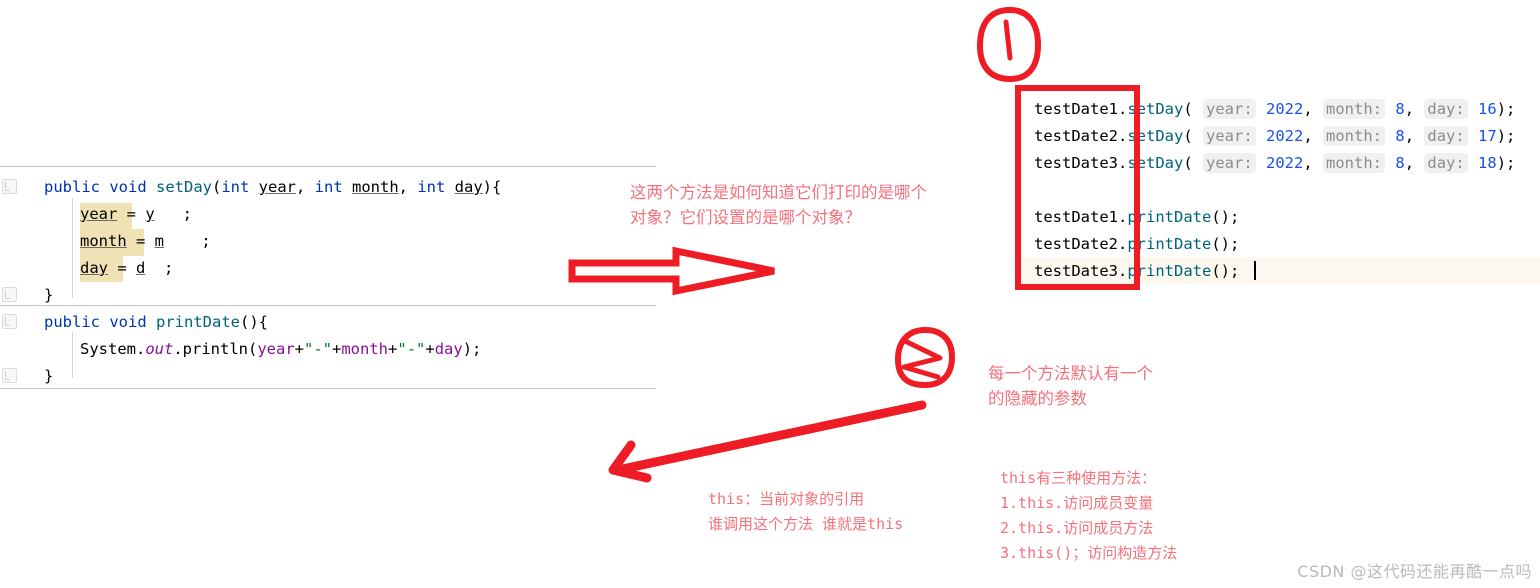 This screenshot has height=588, width=1540. What do you see at coordinates (671, 271) in the screenshot?
I see `right-arrow-icon` at bounding box center [671, 271].